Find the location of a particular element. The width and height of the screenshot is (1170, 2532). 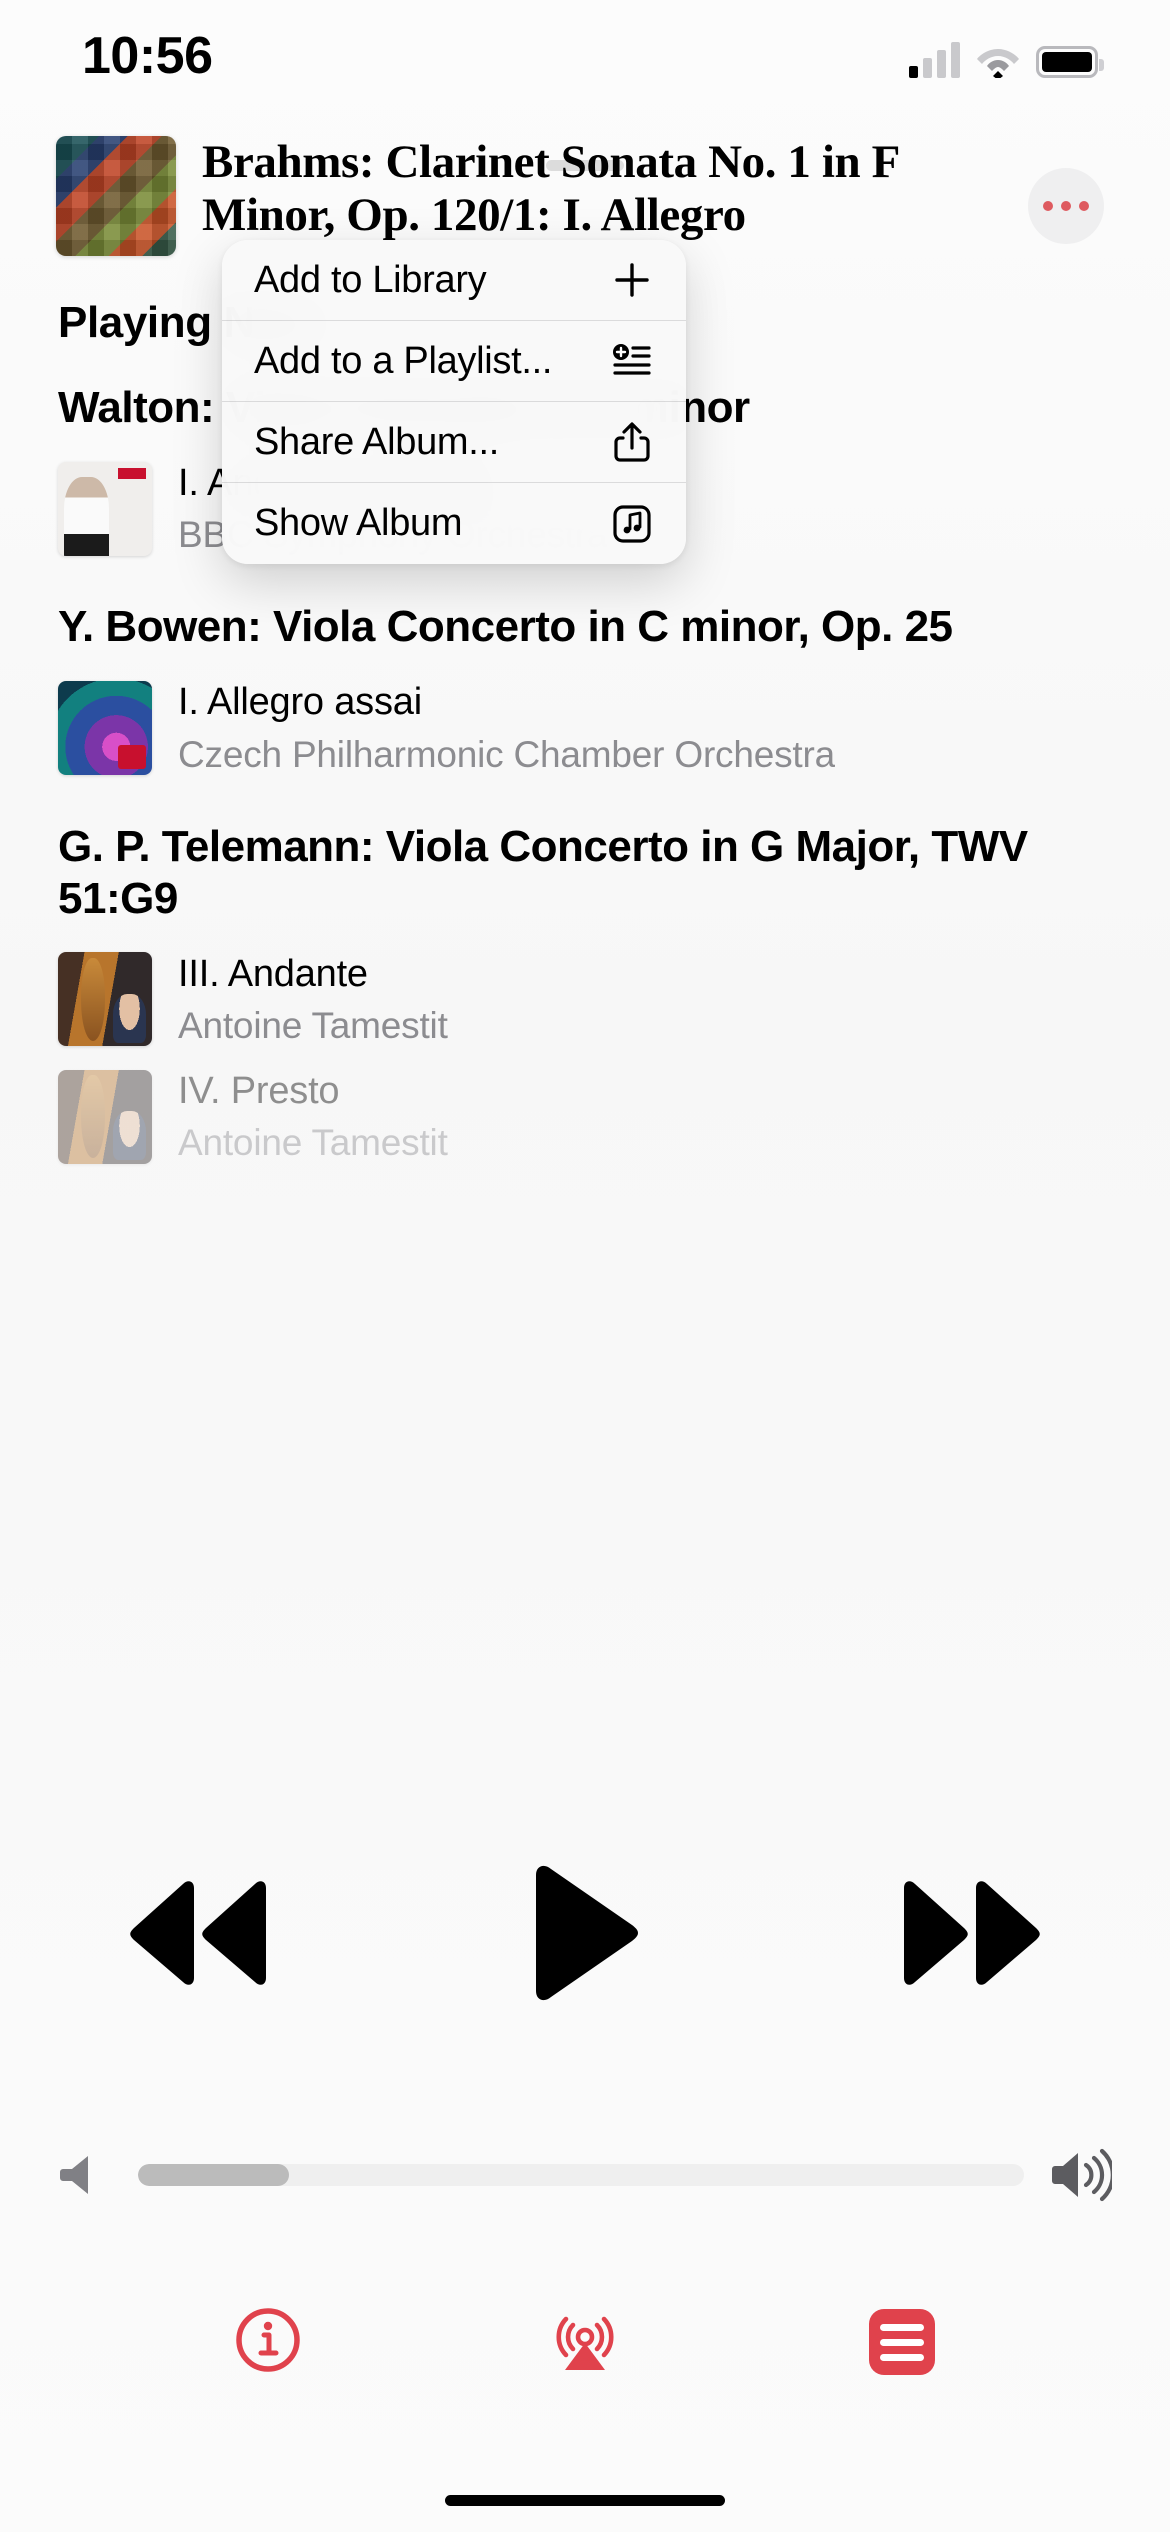

menu-item-show-album: Show Album is located at coordinates (454, 523).